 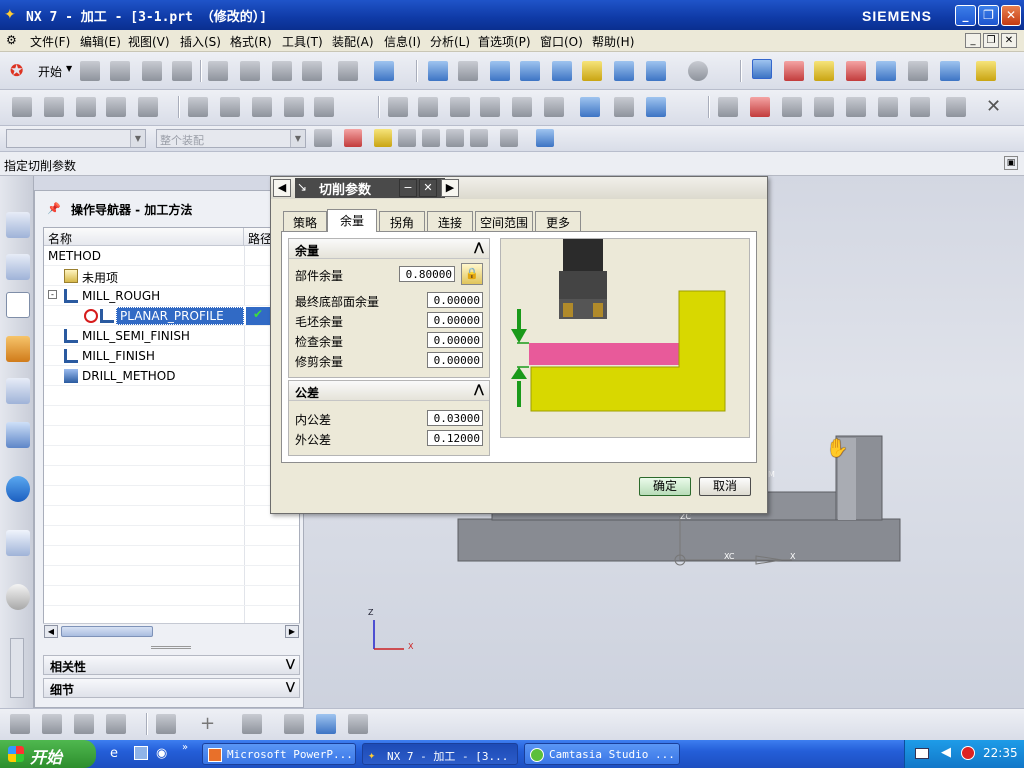 What do you see at coordinates (590, 107) in the screenshot?
I see `output-cls-icon` at bounding box center [590, 107].